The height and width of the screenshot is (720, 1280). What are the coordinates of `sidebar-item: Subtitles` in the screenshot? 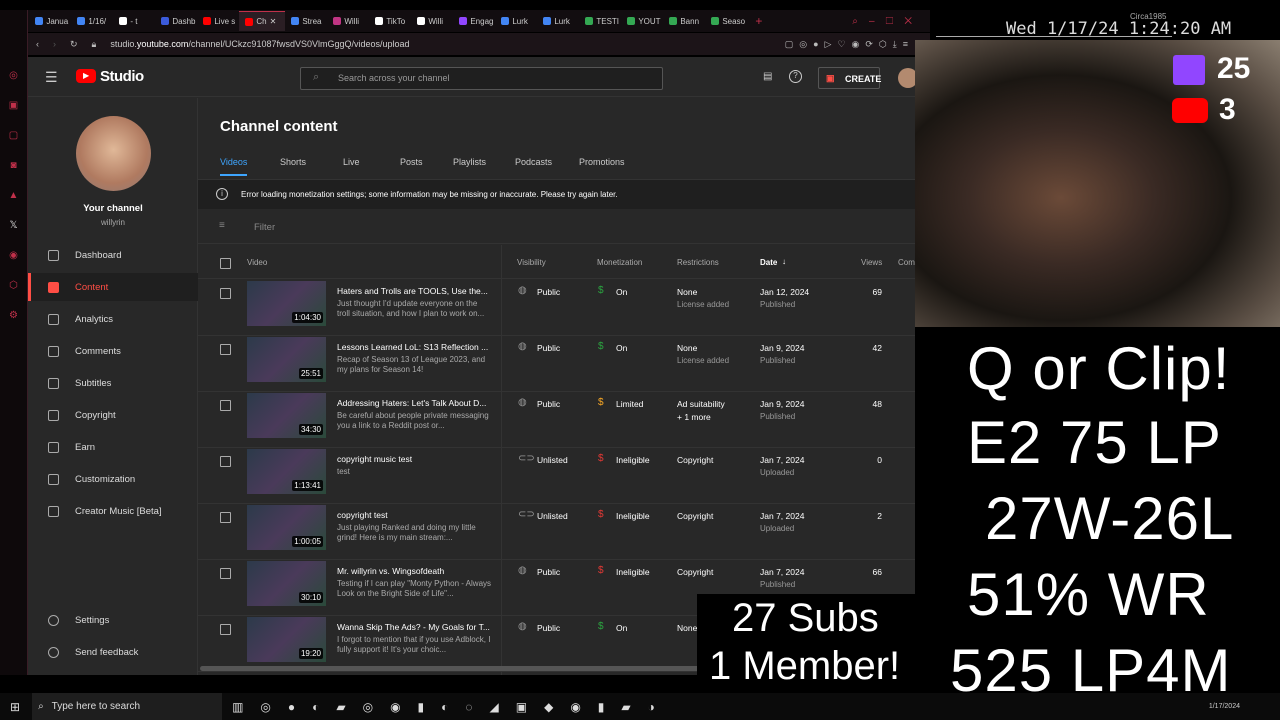 It's located at (113, 383).